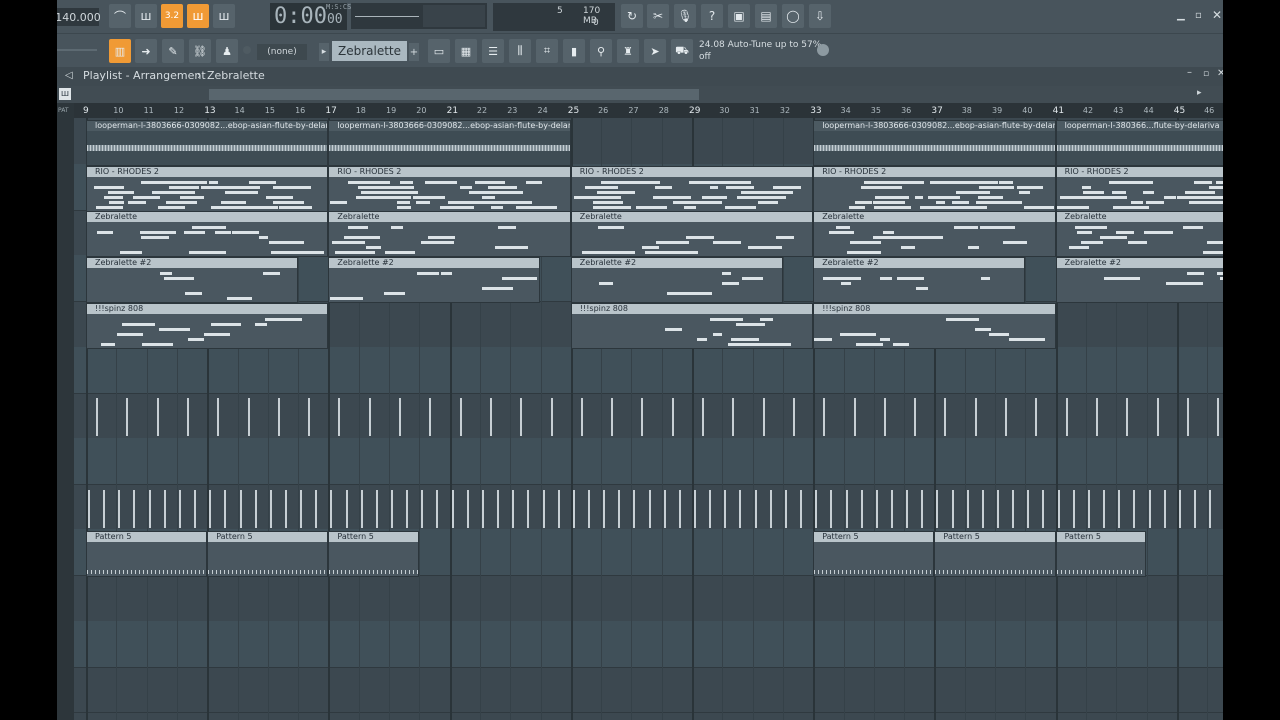 This screenshot has width=1280, height=720. Describe the element at coordinates (369, 51) in the screenshot. I see `pattern-selector: Zebralette` at that location.